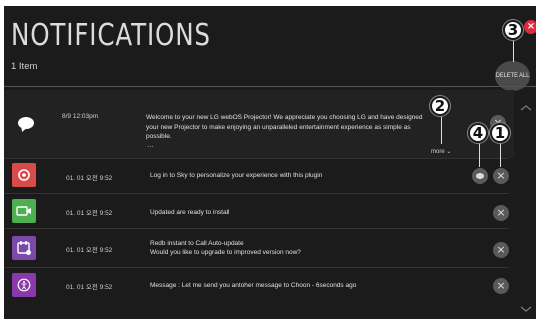 The height and width of the screenshot is (322, 540). I want to click on accessibility-app-icon, so click(24, 285).